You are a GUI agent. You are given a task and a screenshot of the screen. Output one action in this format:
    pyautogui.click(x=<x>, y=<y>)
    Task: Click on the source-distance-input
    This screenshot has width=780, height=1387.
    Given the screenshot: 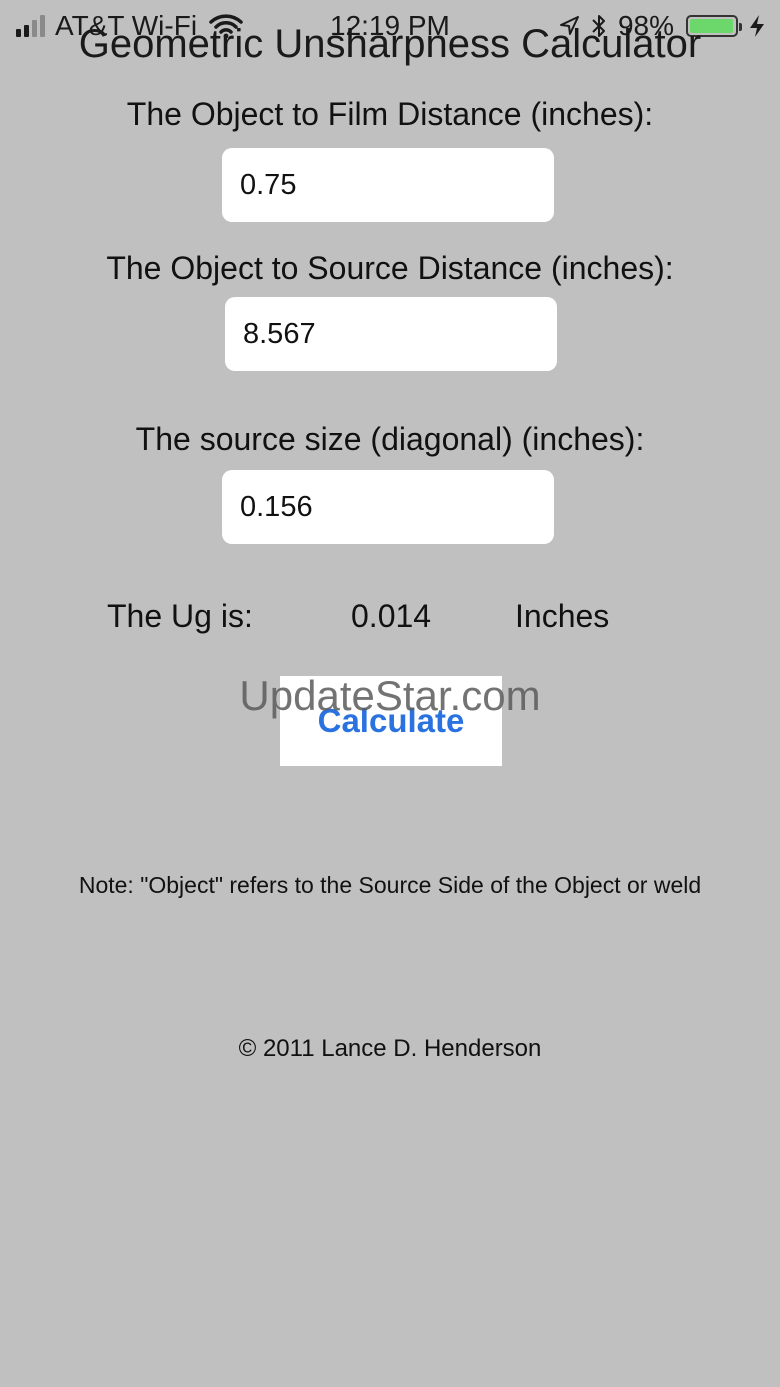 What is the action you would take?
    pyautogui.click(x=391, y=334)
    